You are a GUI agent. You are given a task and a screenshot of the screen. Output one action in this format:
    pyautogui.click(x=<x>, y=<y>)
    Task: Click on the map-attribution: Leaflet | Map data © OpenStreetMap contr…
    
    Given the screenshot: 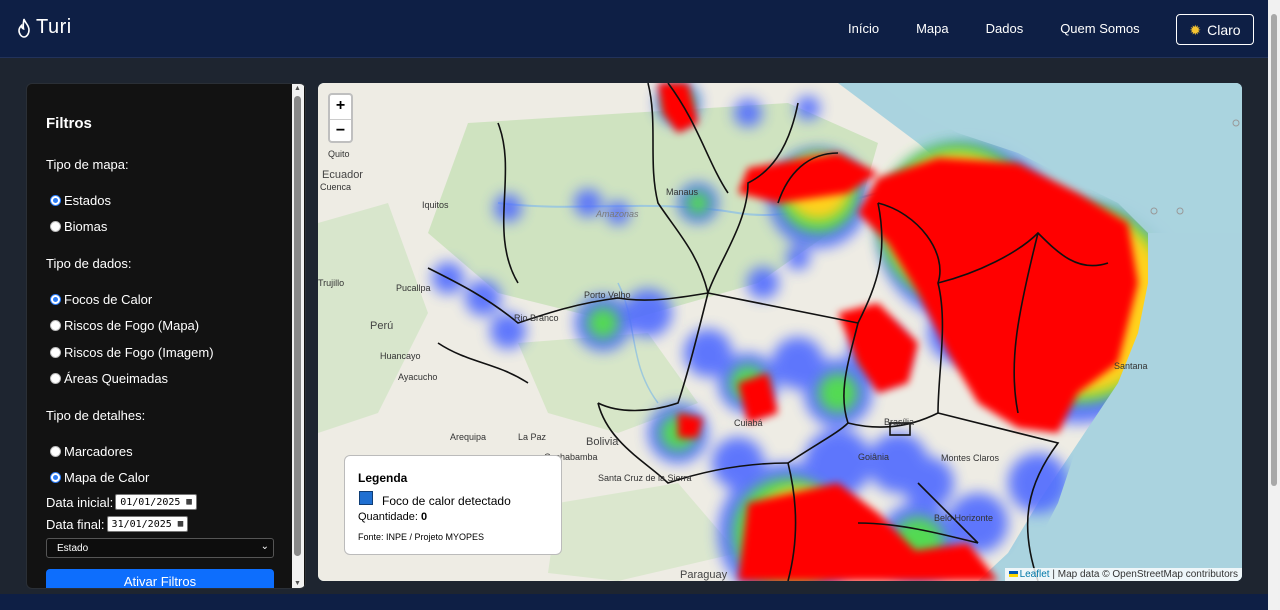 What is the action you would take?
    pyautogui.click(x=1123, y=574)
    